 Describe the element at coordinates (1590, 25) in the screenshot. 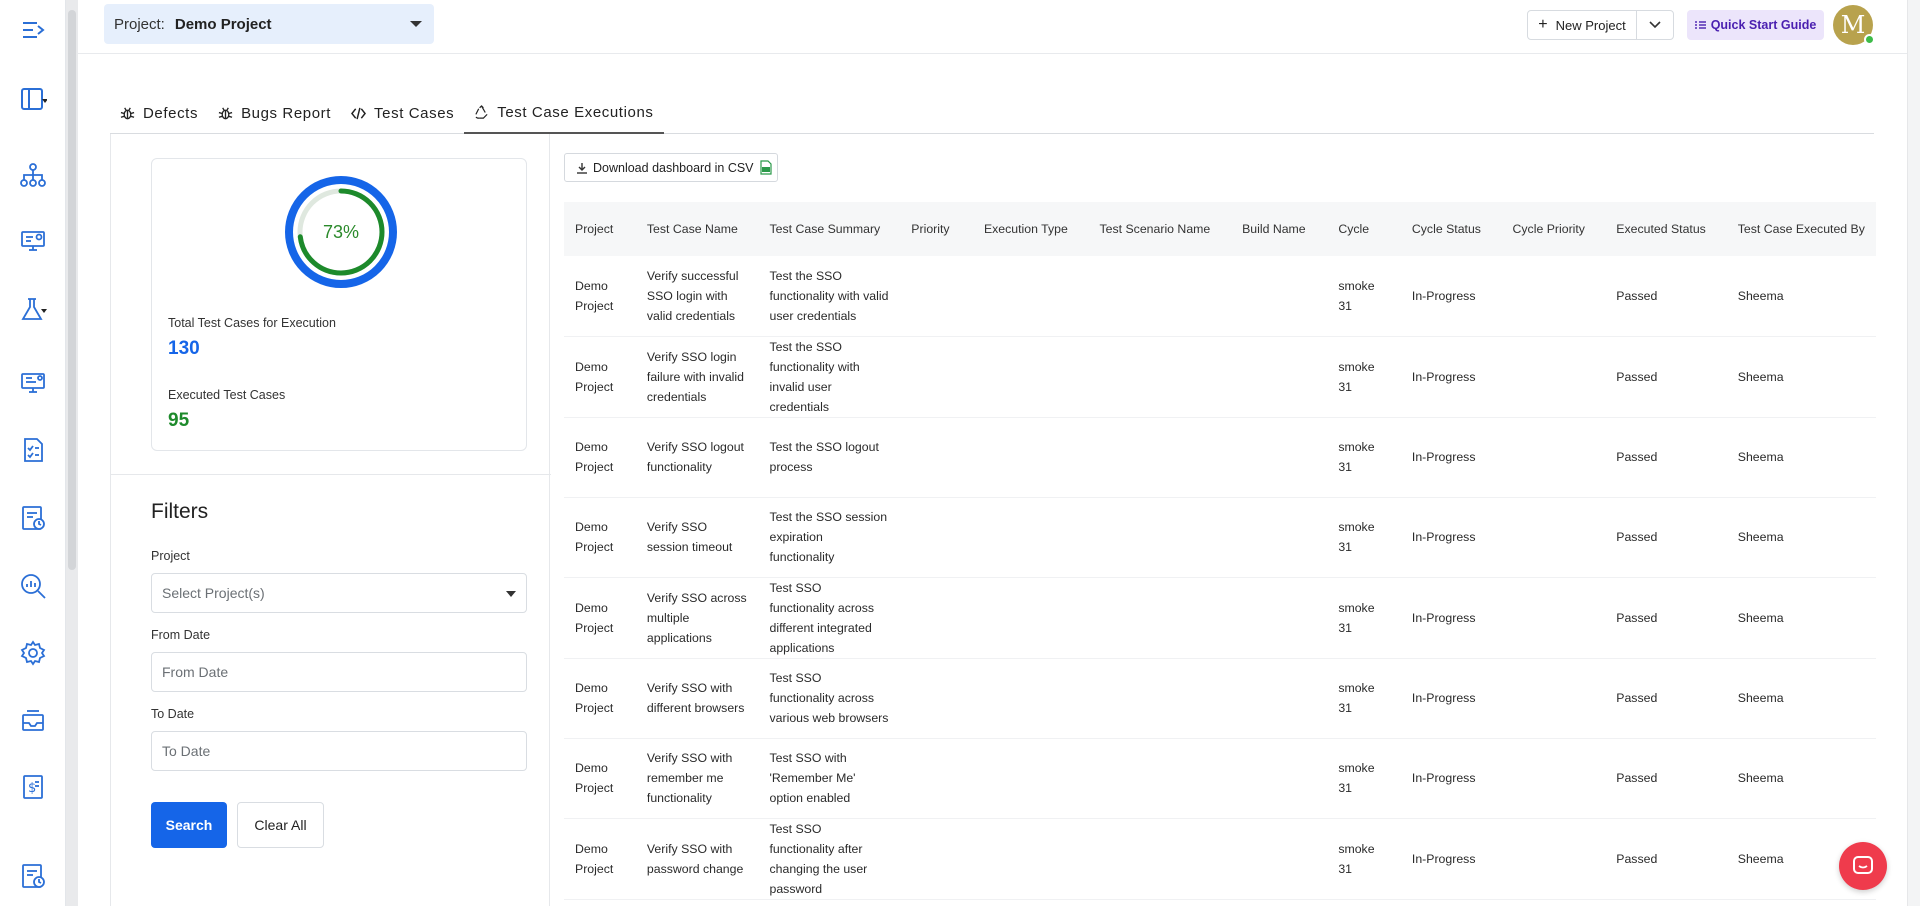

I see `new-project-label: New Project` at that location.